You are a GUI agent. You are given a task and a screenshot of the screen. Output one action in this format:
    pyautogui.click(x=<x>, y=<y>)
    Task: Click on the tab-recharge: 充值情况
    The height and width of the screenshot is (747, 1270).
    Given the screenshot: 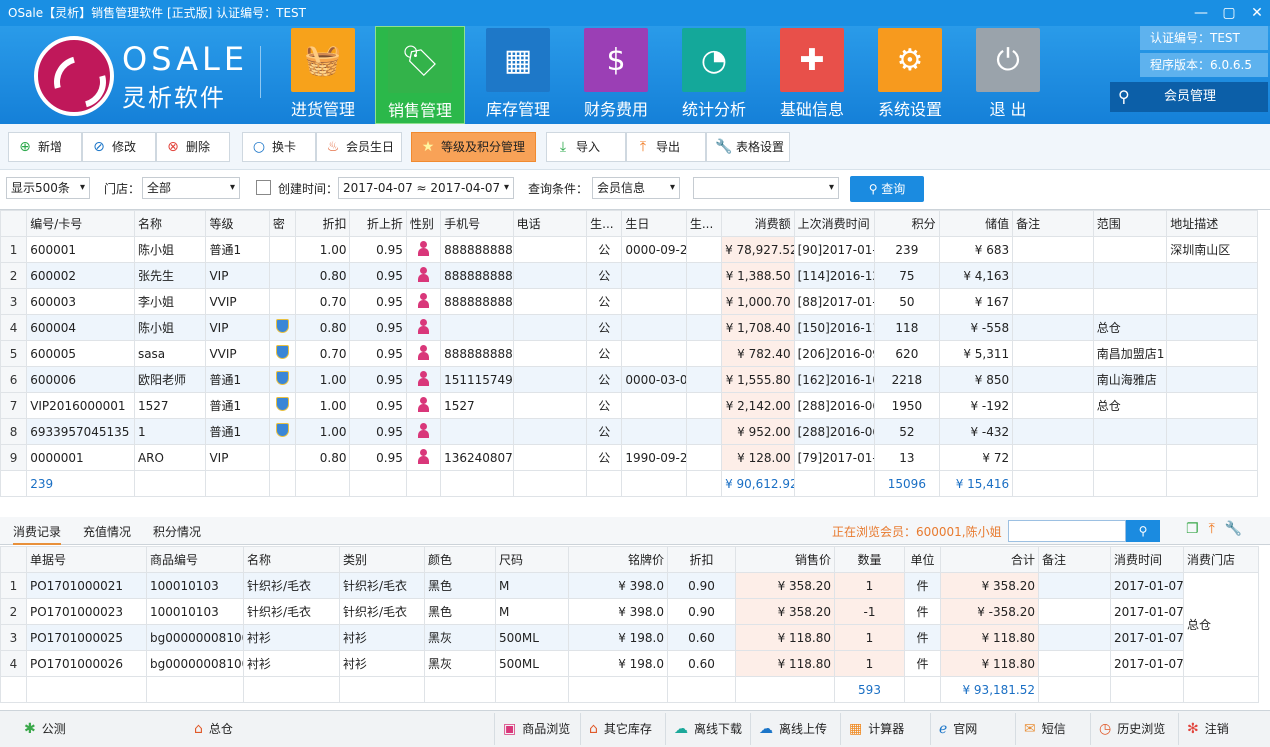 What is the action you would take?
    pyautogui.click(x=107, y=531)
    